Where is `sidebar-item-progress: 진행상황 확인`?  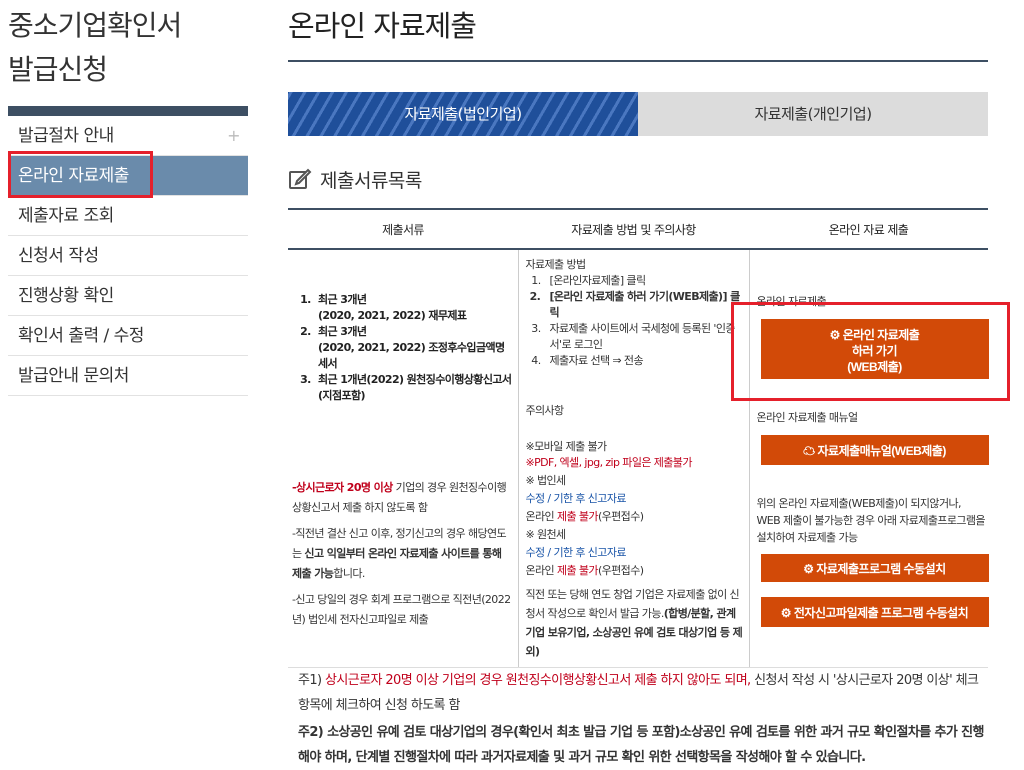
sidebar-item-progress: 진행상황 확인 is located at coordinates (128, 296).